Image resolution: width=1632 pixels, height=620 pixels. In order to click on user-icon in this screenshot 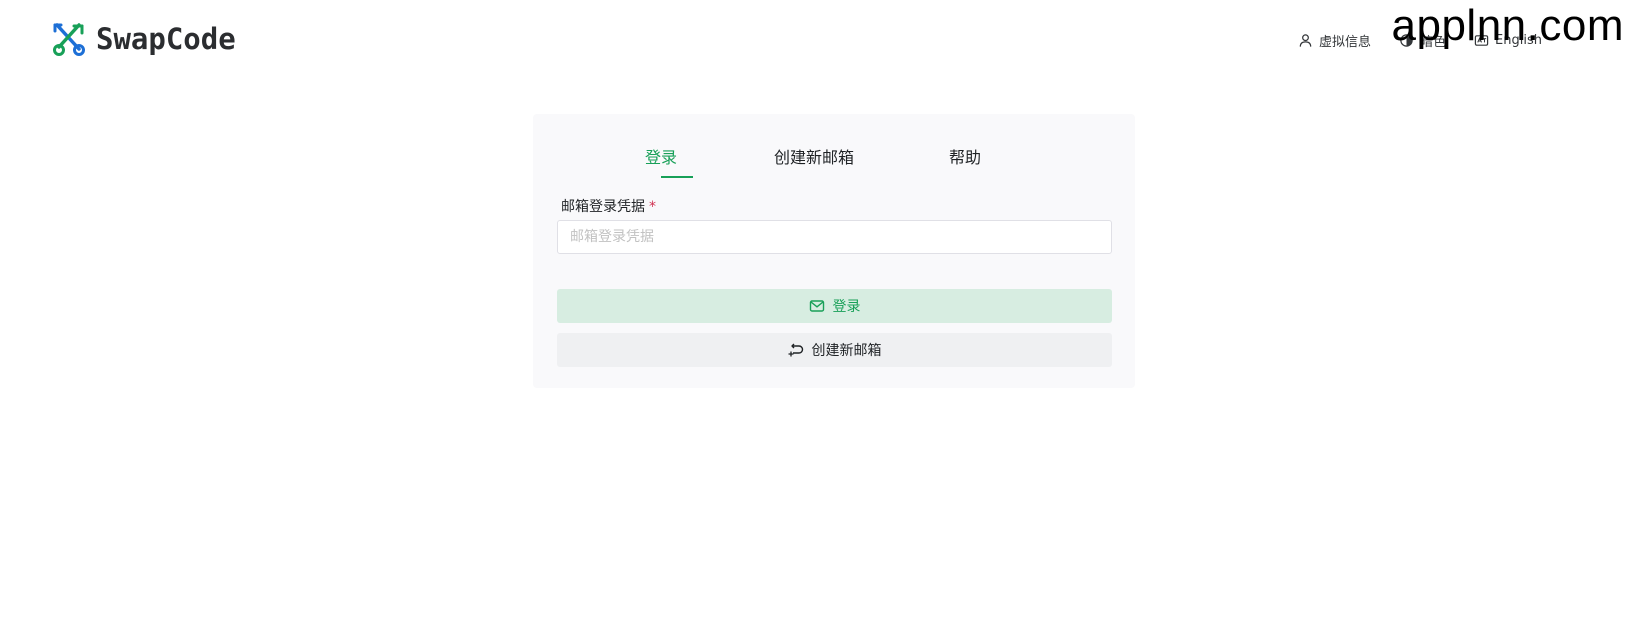, I will do `click(1305, 40)`.